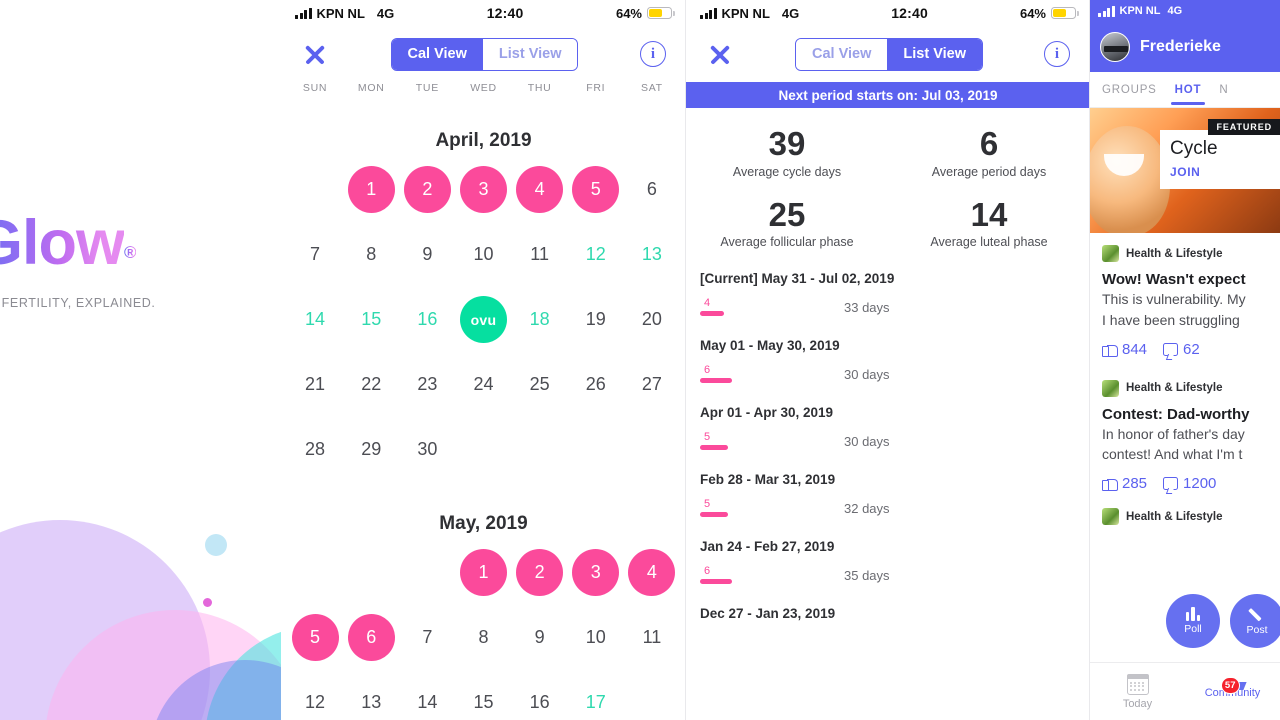 This screenshot has width=1280, height=720. I want to click on calendar-day-ovu: ovu, so click(483, 319).